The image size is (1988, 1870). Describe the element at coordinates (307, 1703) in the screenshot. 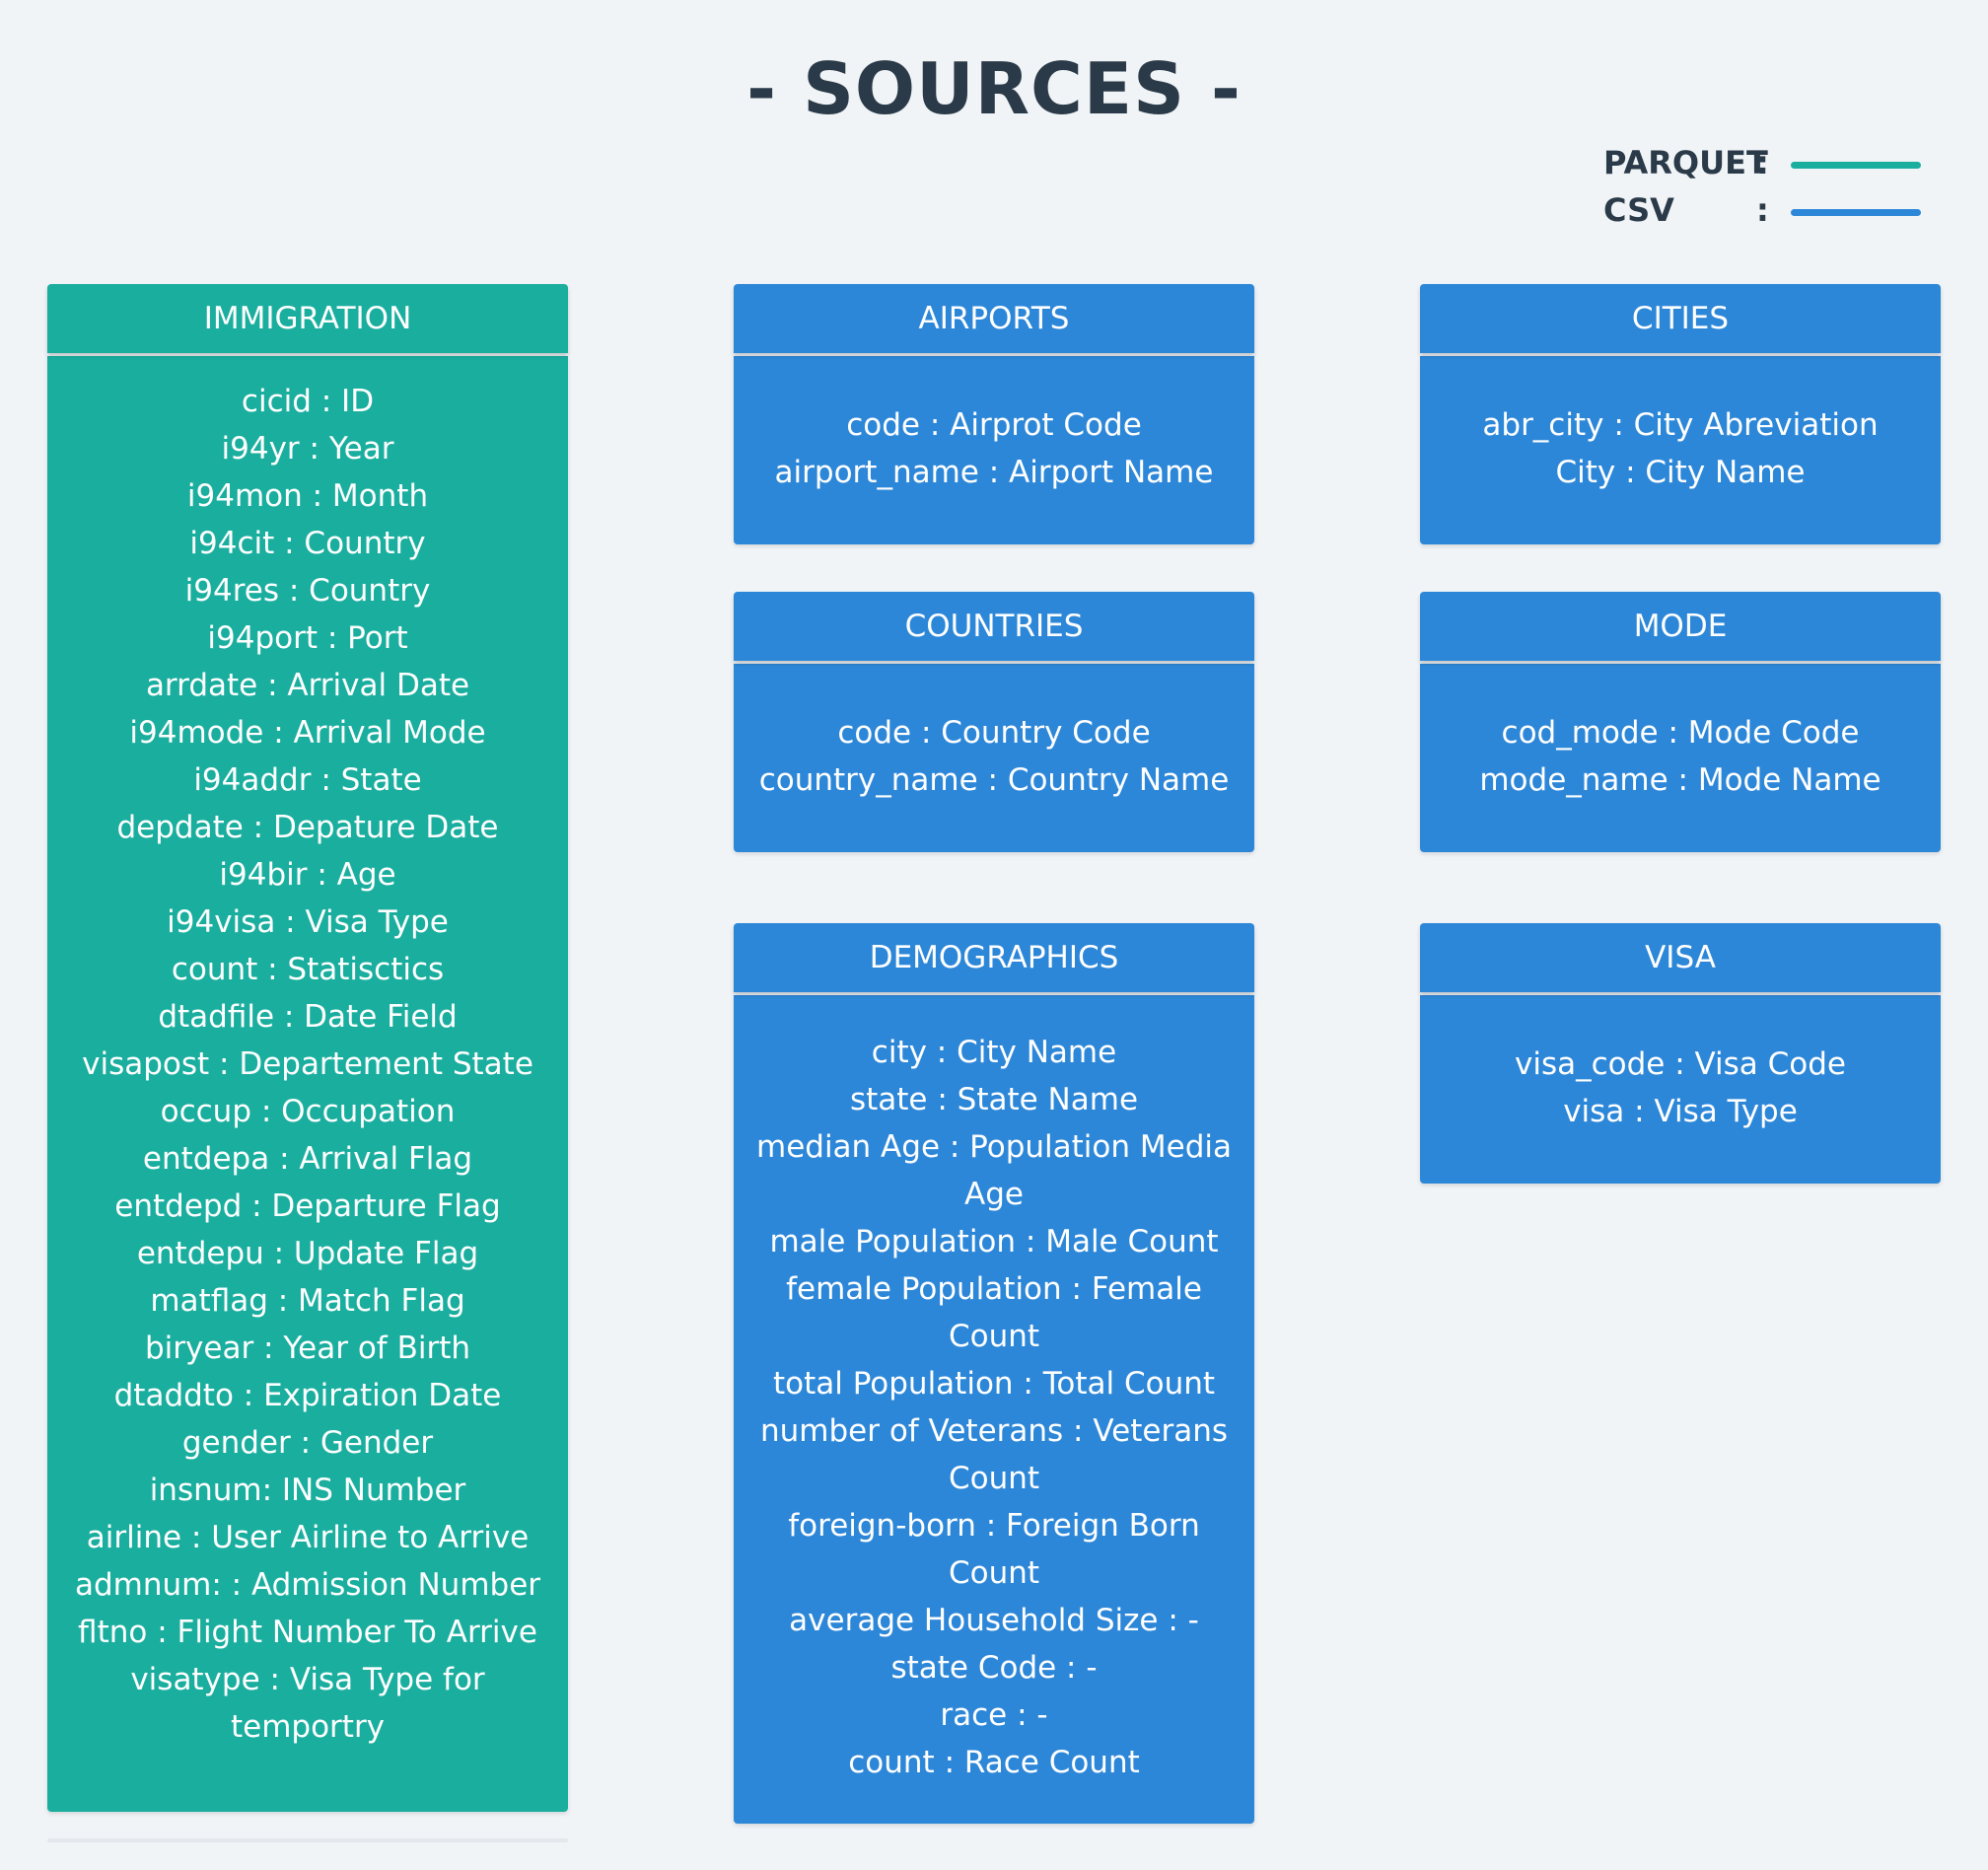

I see `entity-field: visatype : Visa Type for temportry` at that location.